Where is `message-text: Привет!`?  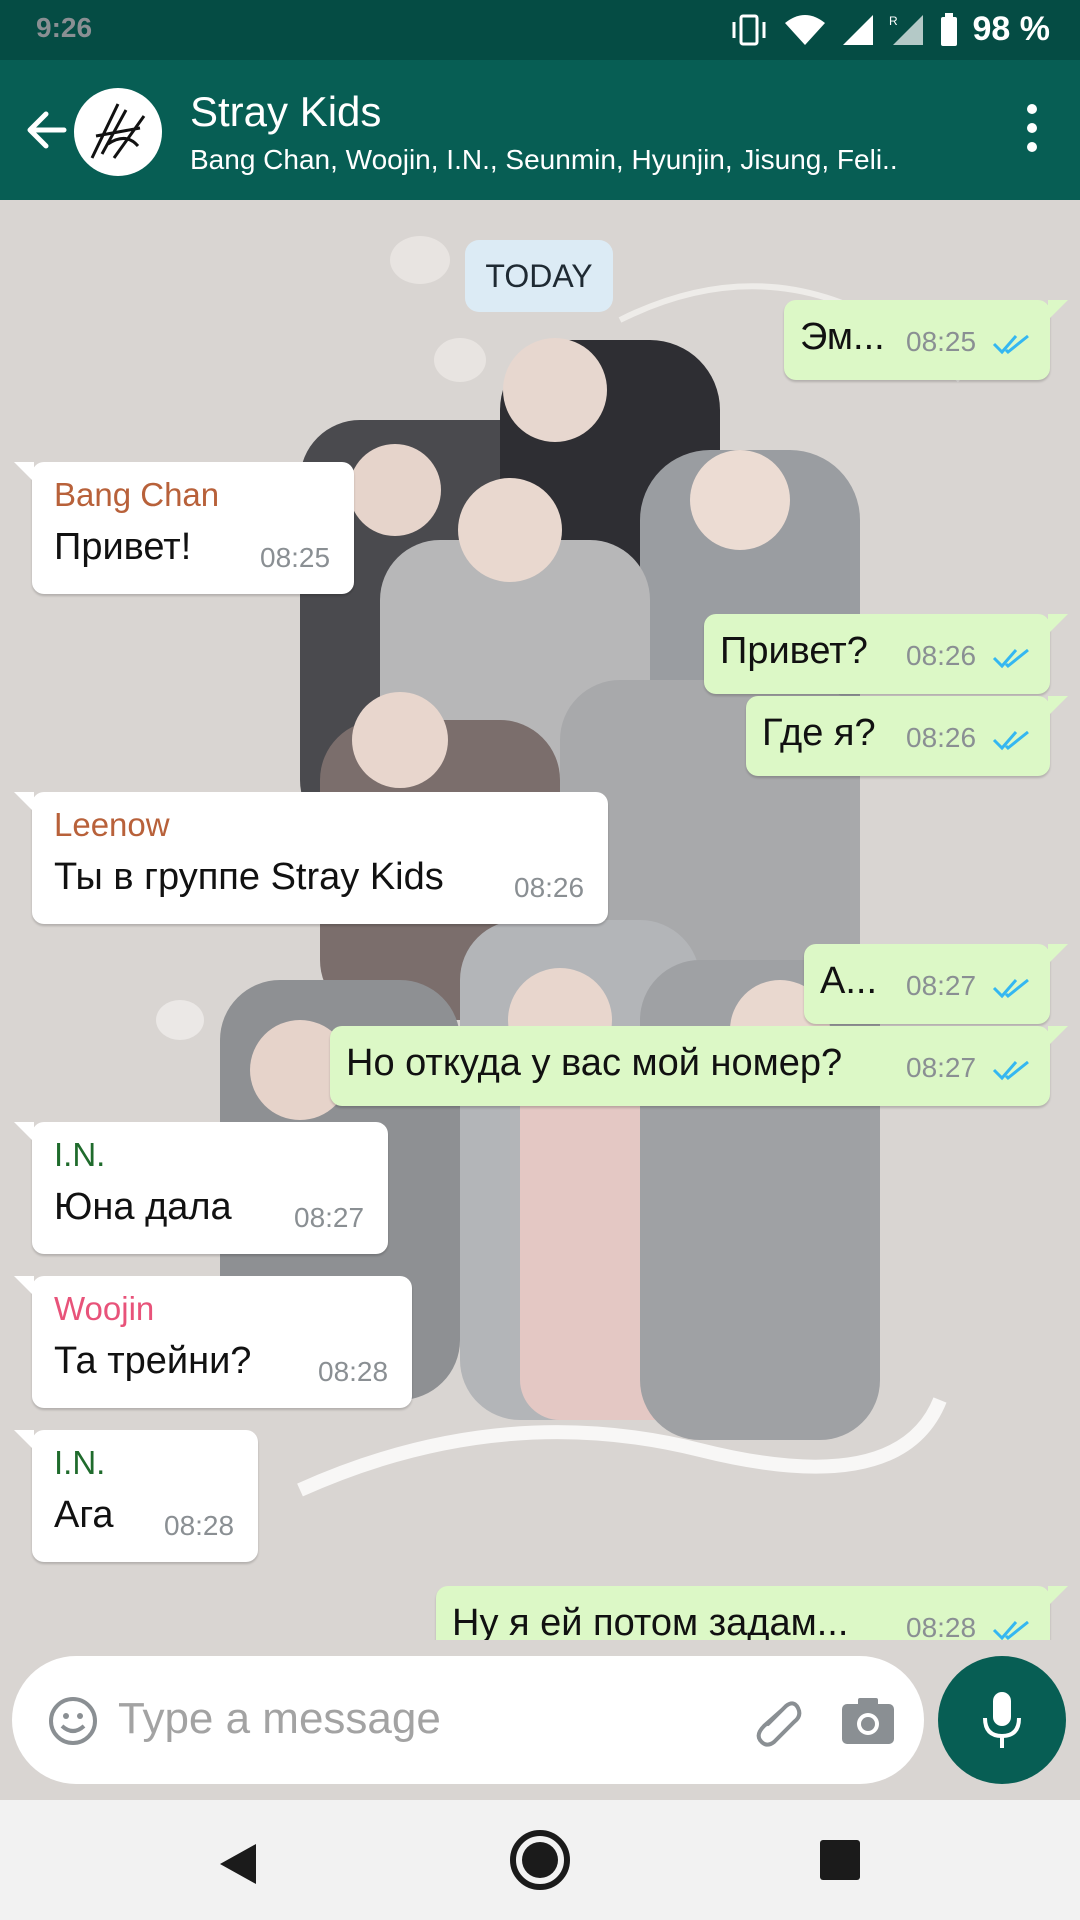
message-text: Привет! is located at coordinates (123, 547).